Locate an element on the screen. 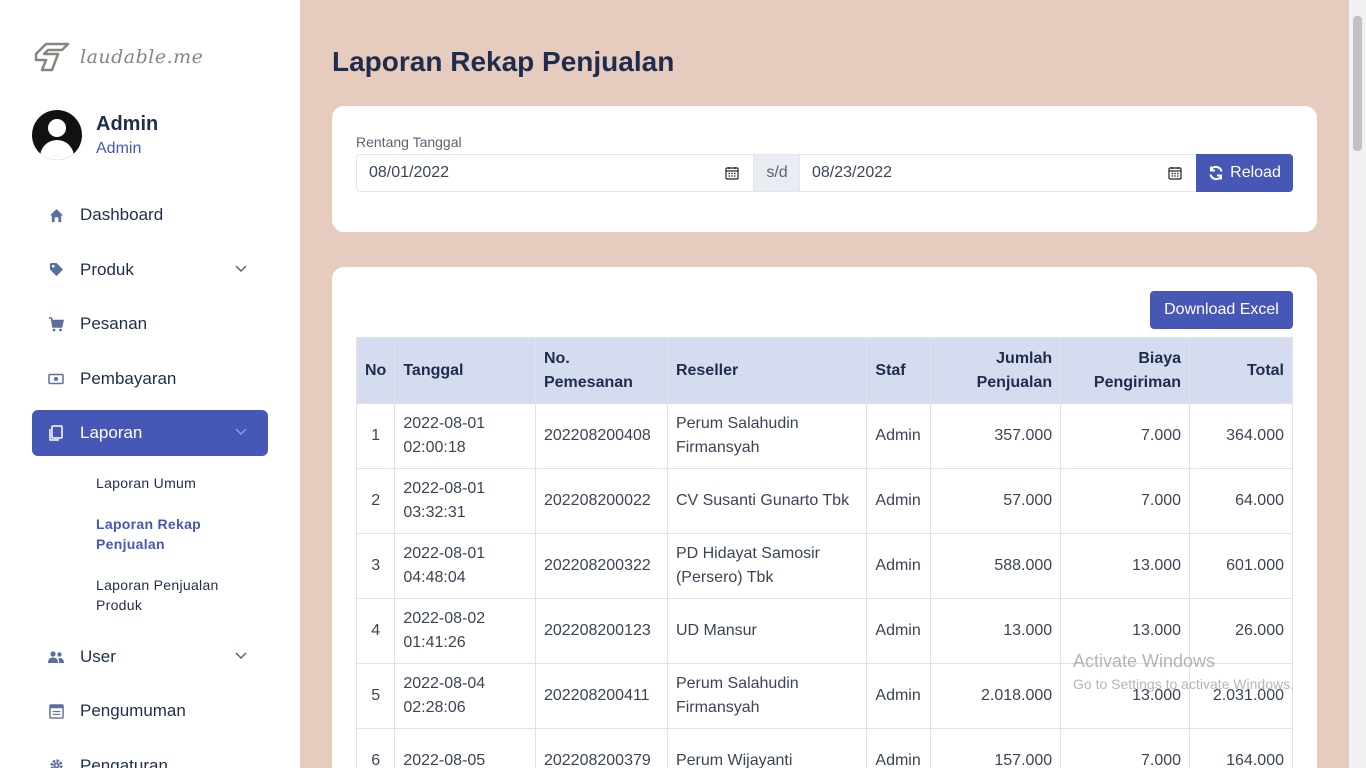  cell-no: 6 is located at coordinates (375, 748).